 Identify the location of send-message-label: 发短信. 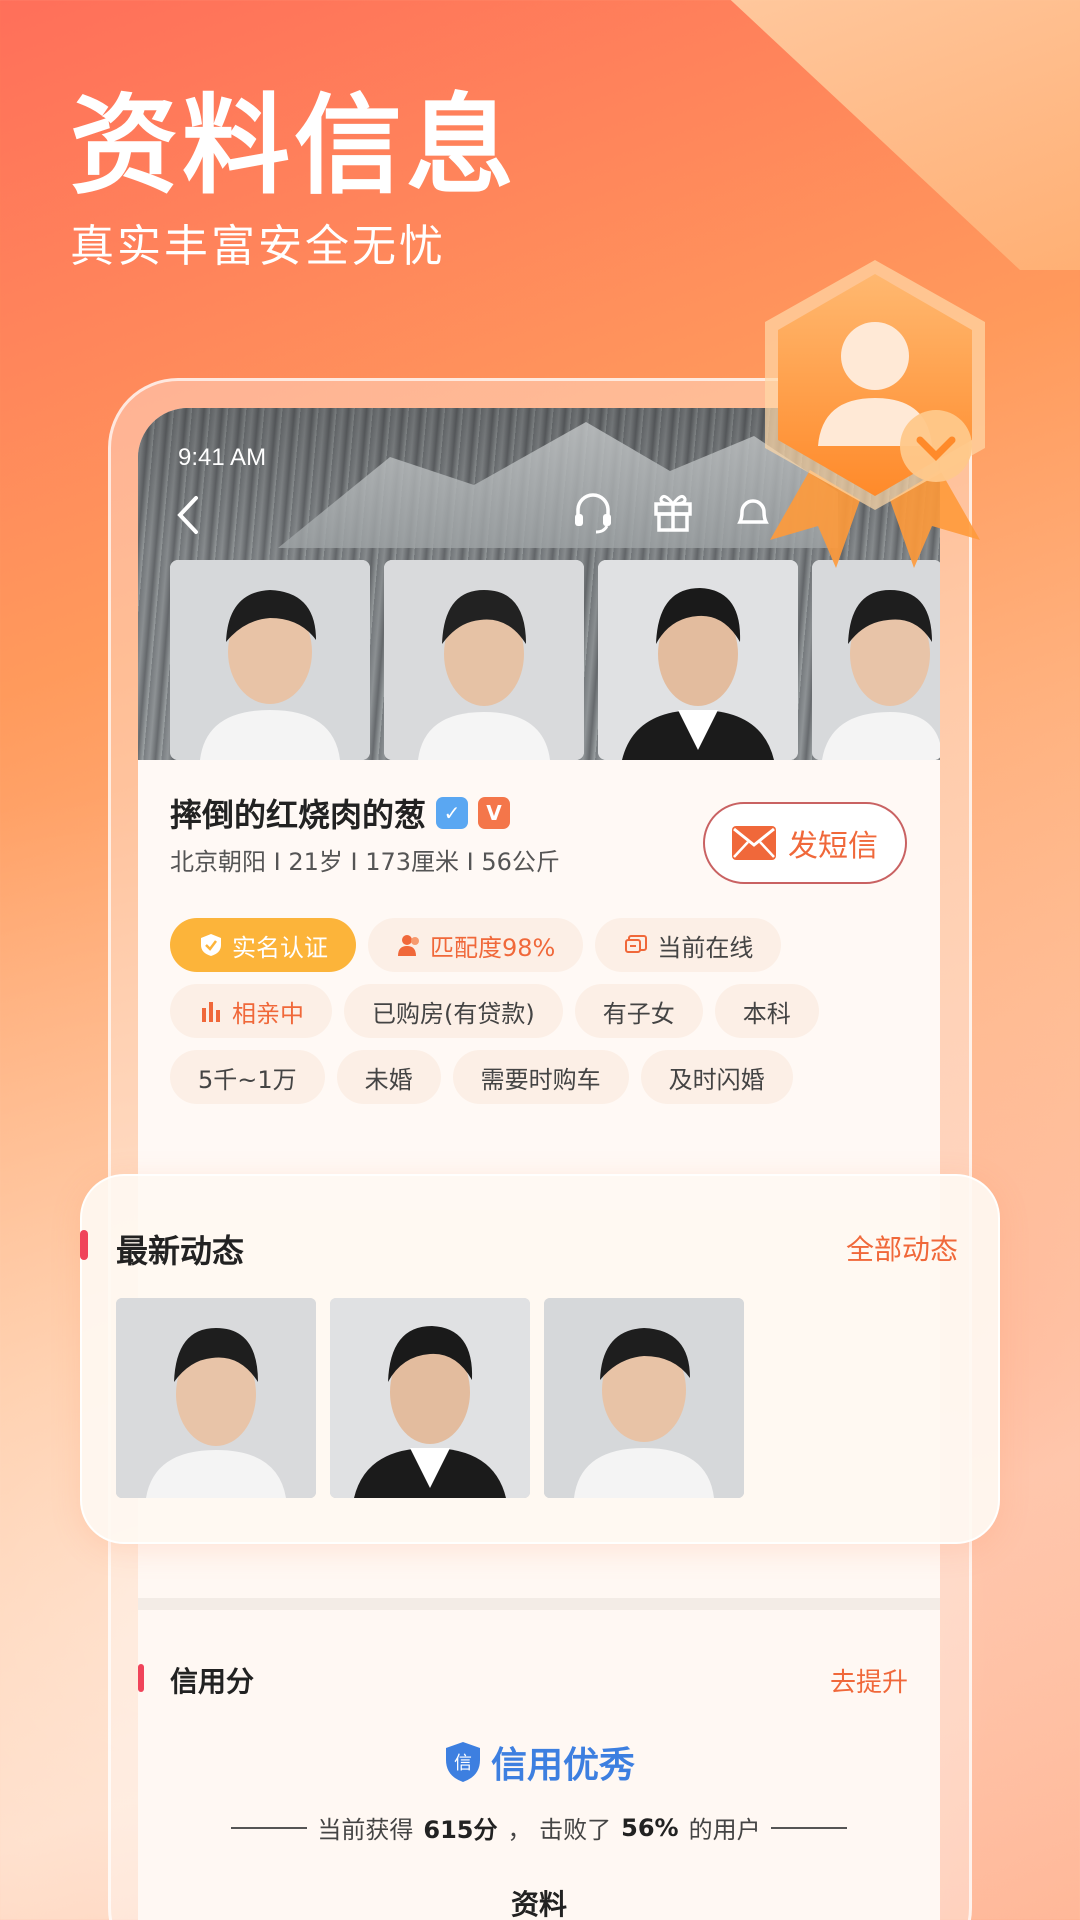
(833, 846).